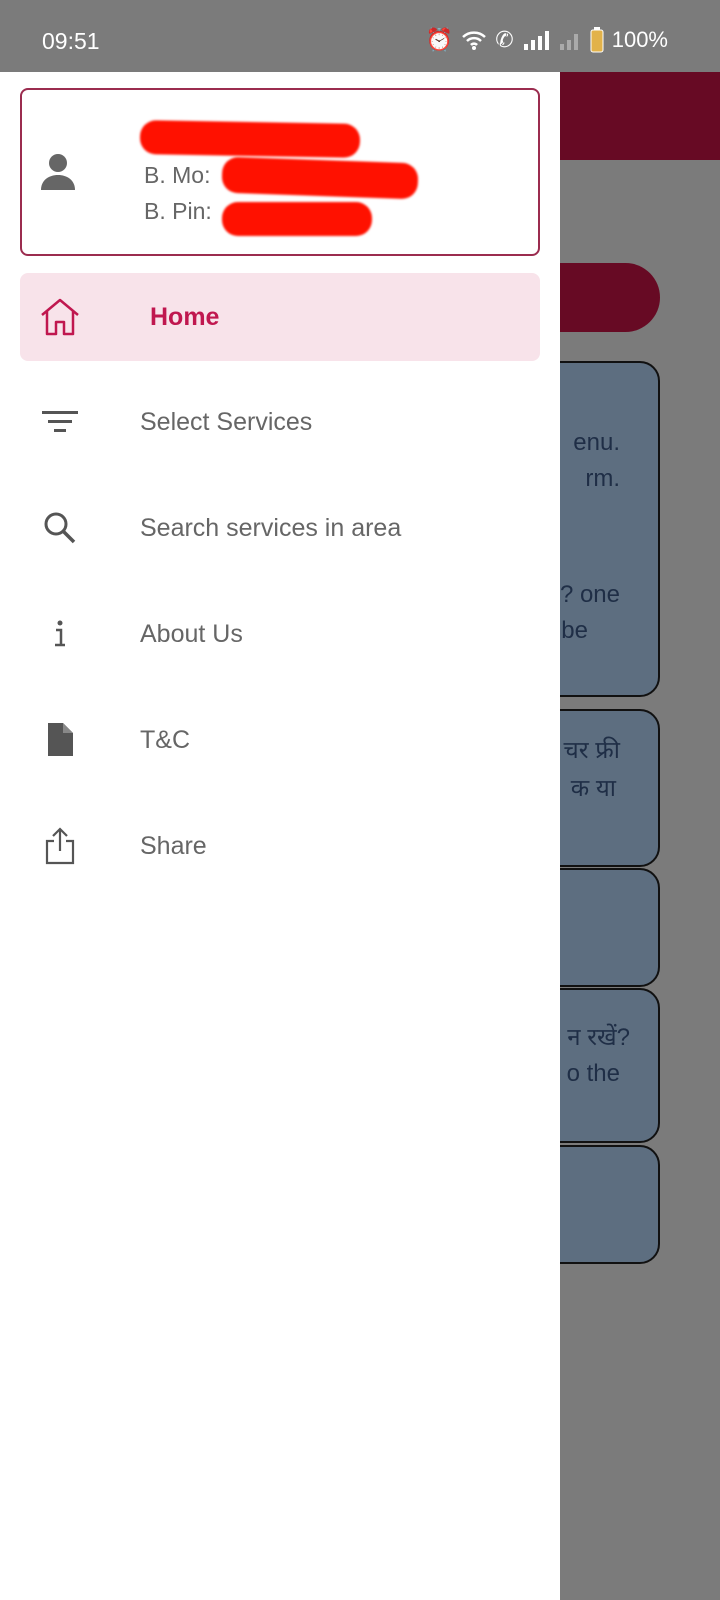 This screenshot has width=720, height=1600. I want to click on document-icon, so click(60, 740).